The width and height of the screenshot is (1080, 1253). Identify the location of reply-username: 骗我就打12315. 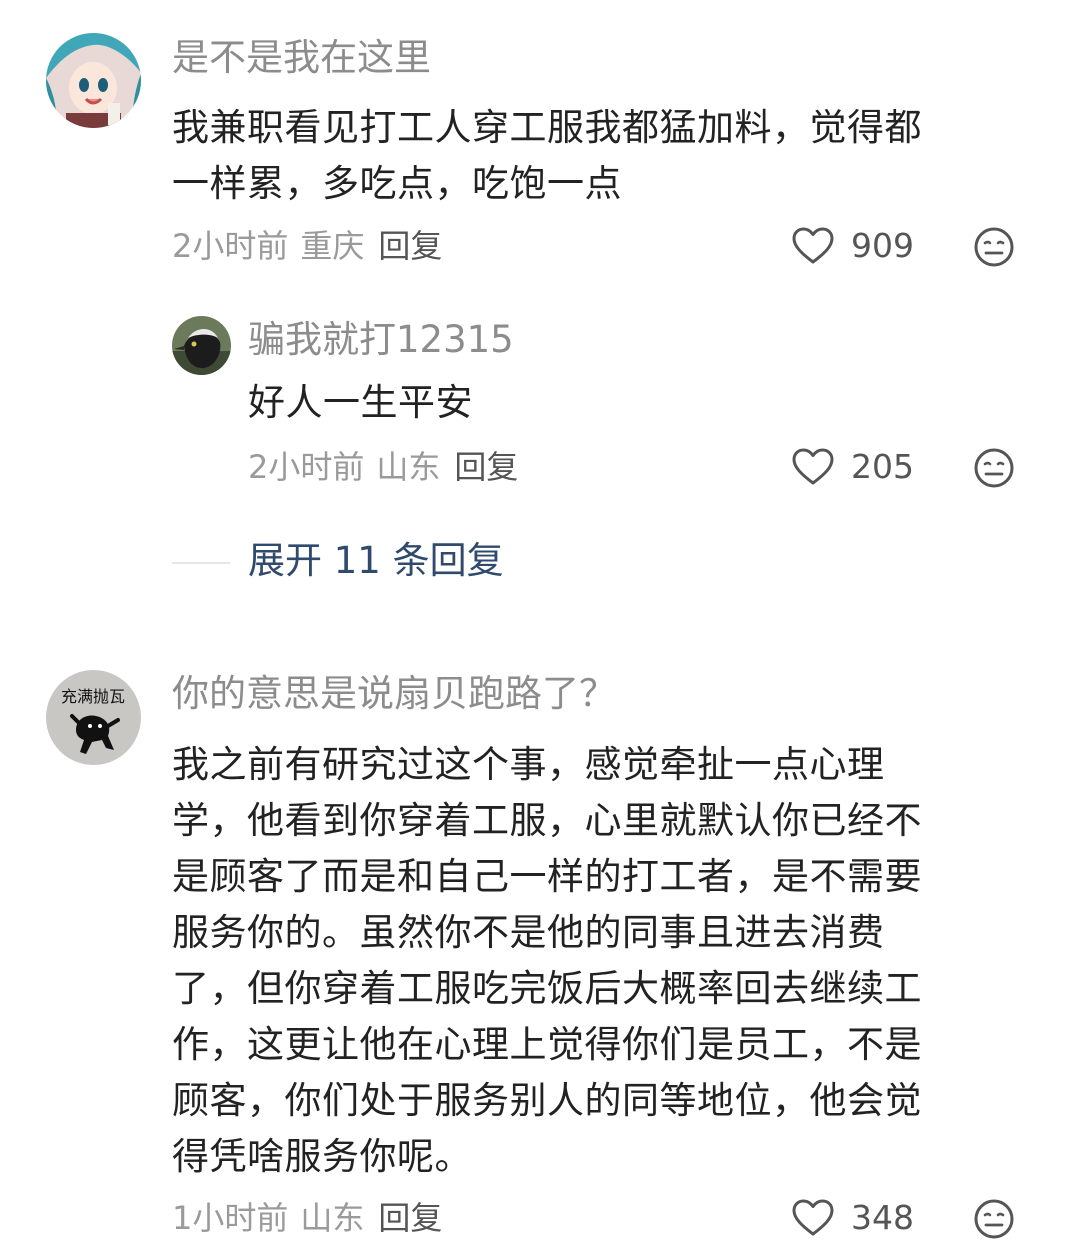
(381, 340).